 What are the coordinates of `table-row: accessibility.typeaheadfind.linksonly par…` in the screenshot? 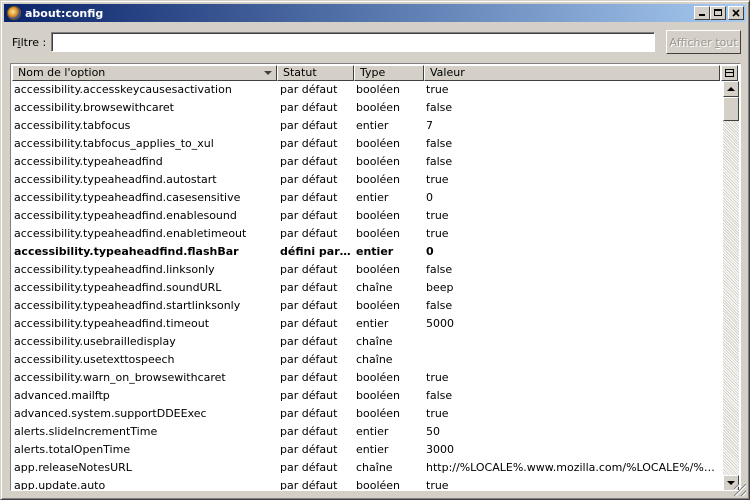 It's located at (366, 270).